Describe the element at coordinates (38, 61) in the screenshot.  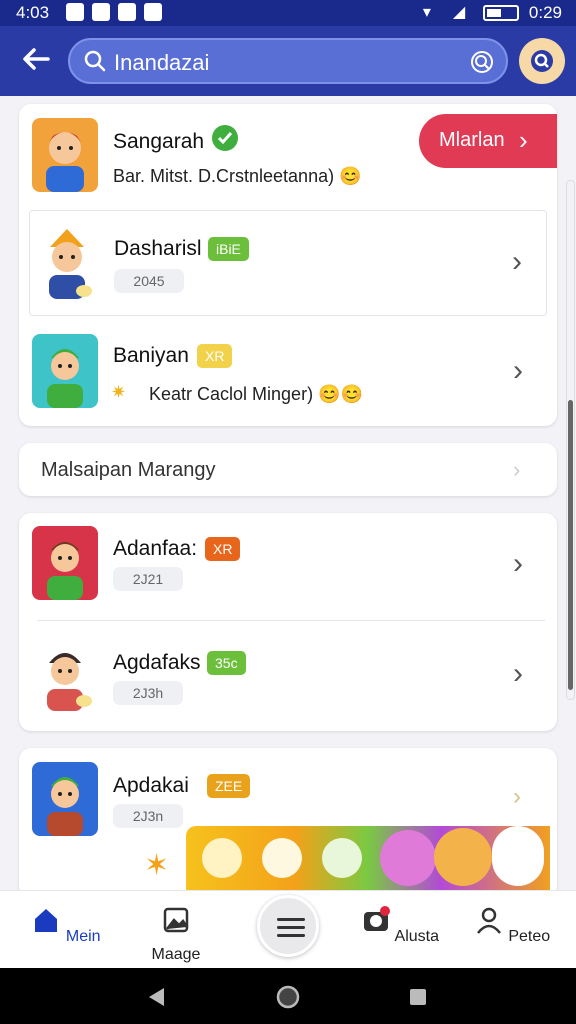
I see `back-arrow-icon` at that location.